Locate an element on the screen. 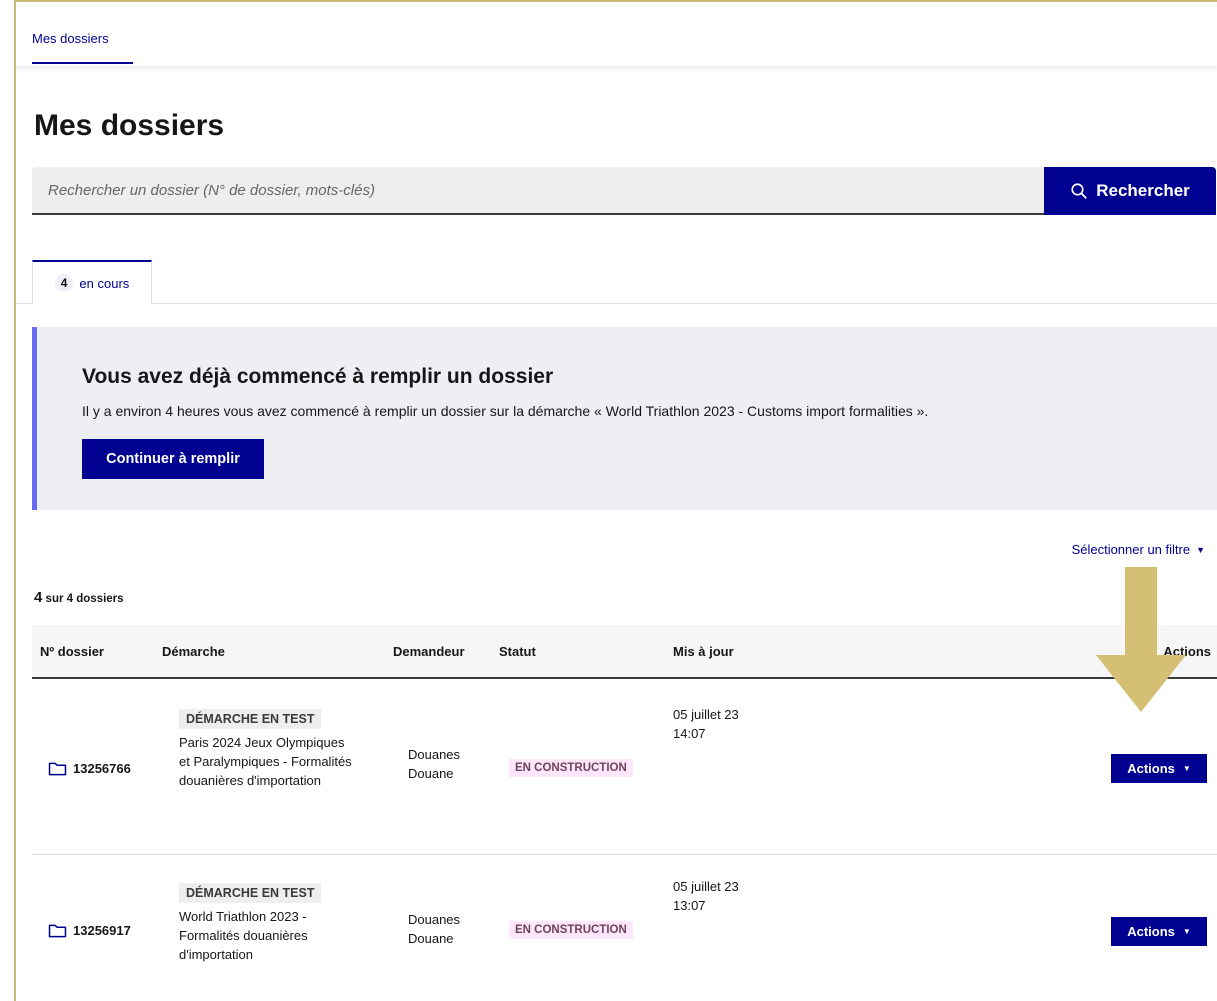 The height and width of the screenshot is (1001, 1217). header-number: Nº dossier is located at coordinates (72, 651).